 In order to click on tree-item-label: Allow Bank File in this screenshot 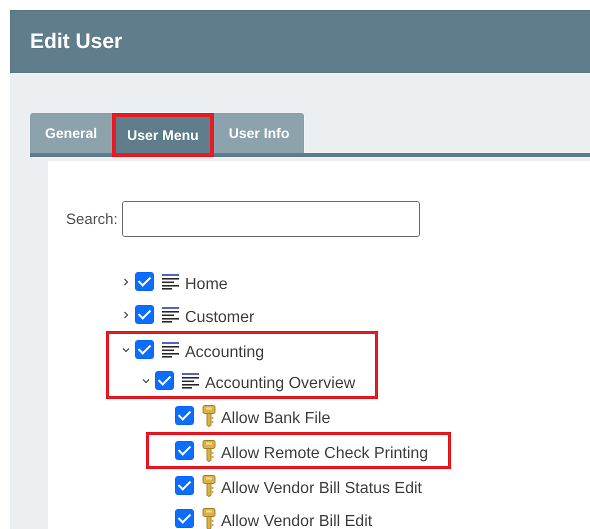, I will do `click(275, 419)`.